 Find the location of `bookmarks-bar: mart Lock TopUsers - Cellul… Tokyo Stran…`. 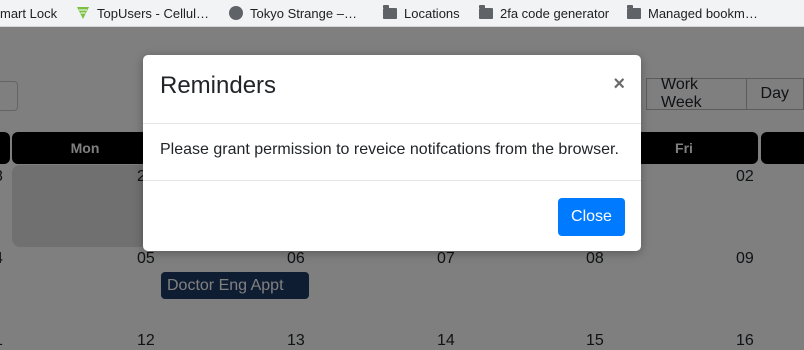

bookmarks-bar: mart Lock TopUsers - Cellul… Tokyo Stran… is located at coordinates (402, 13).